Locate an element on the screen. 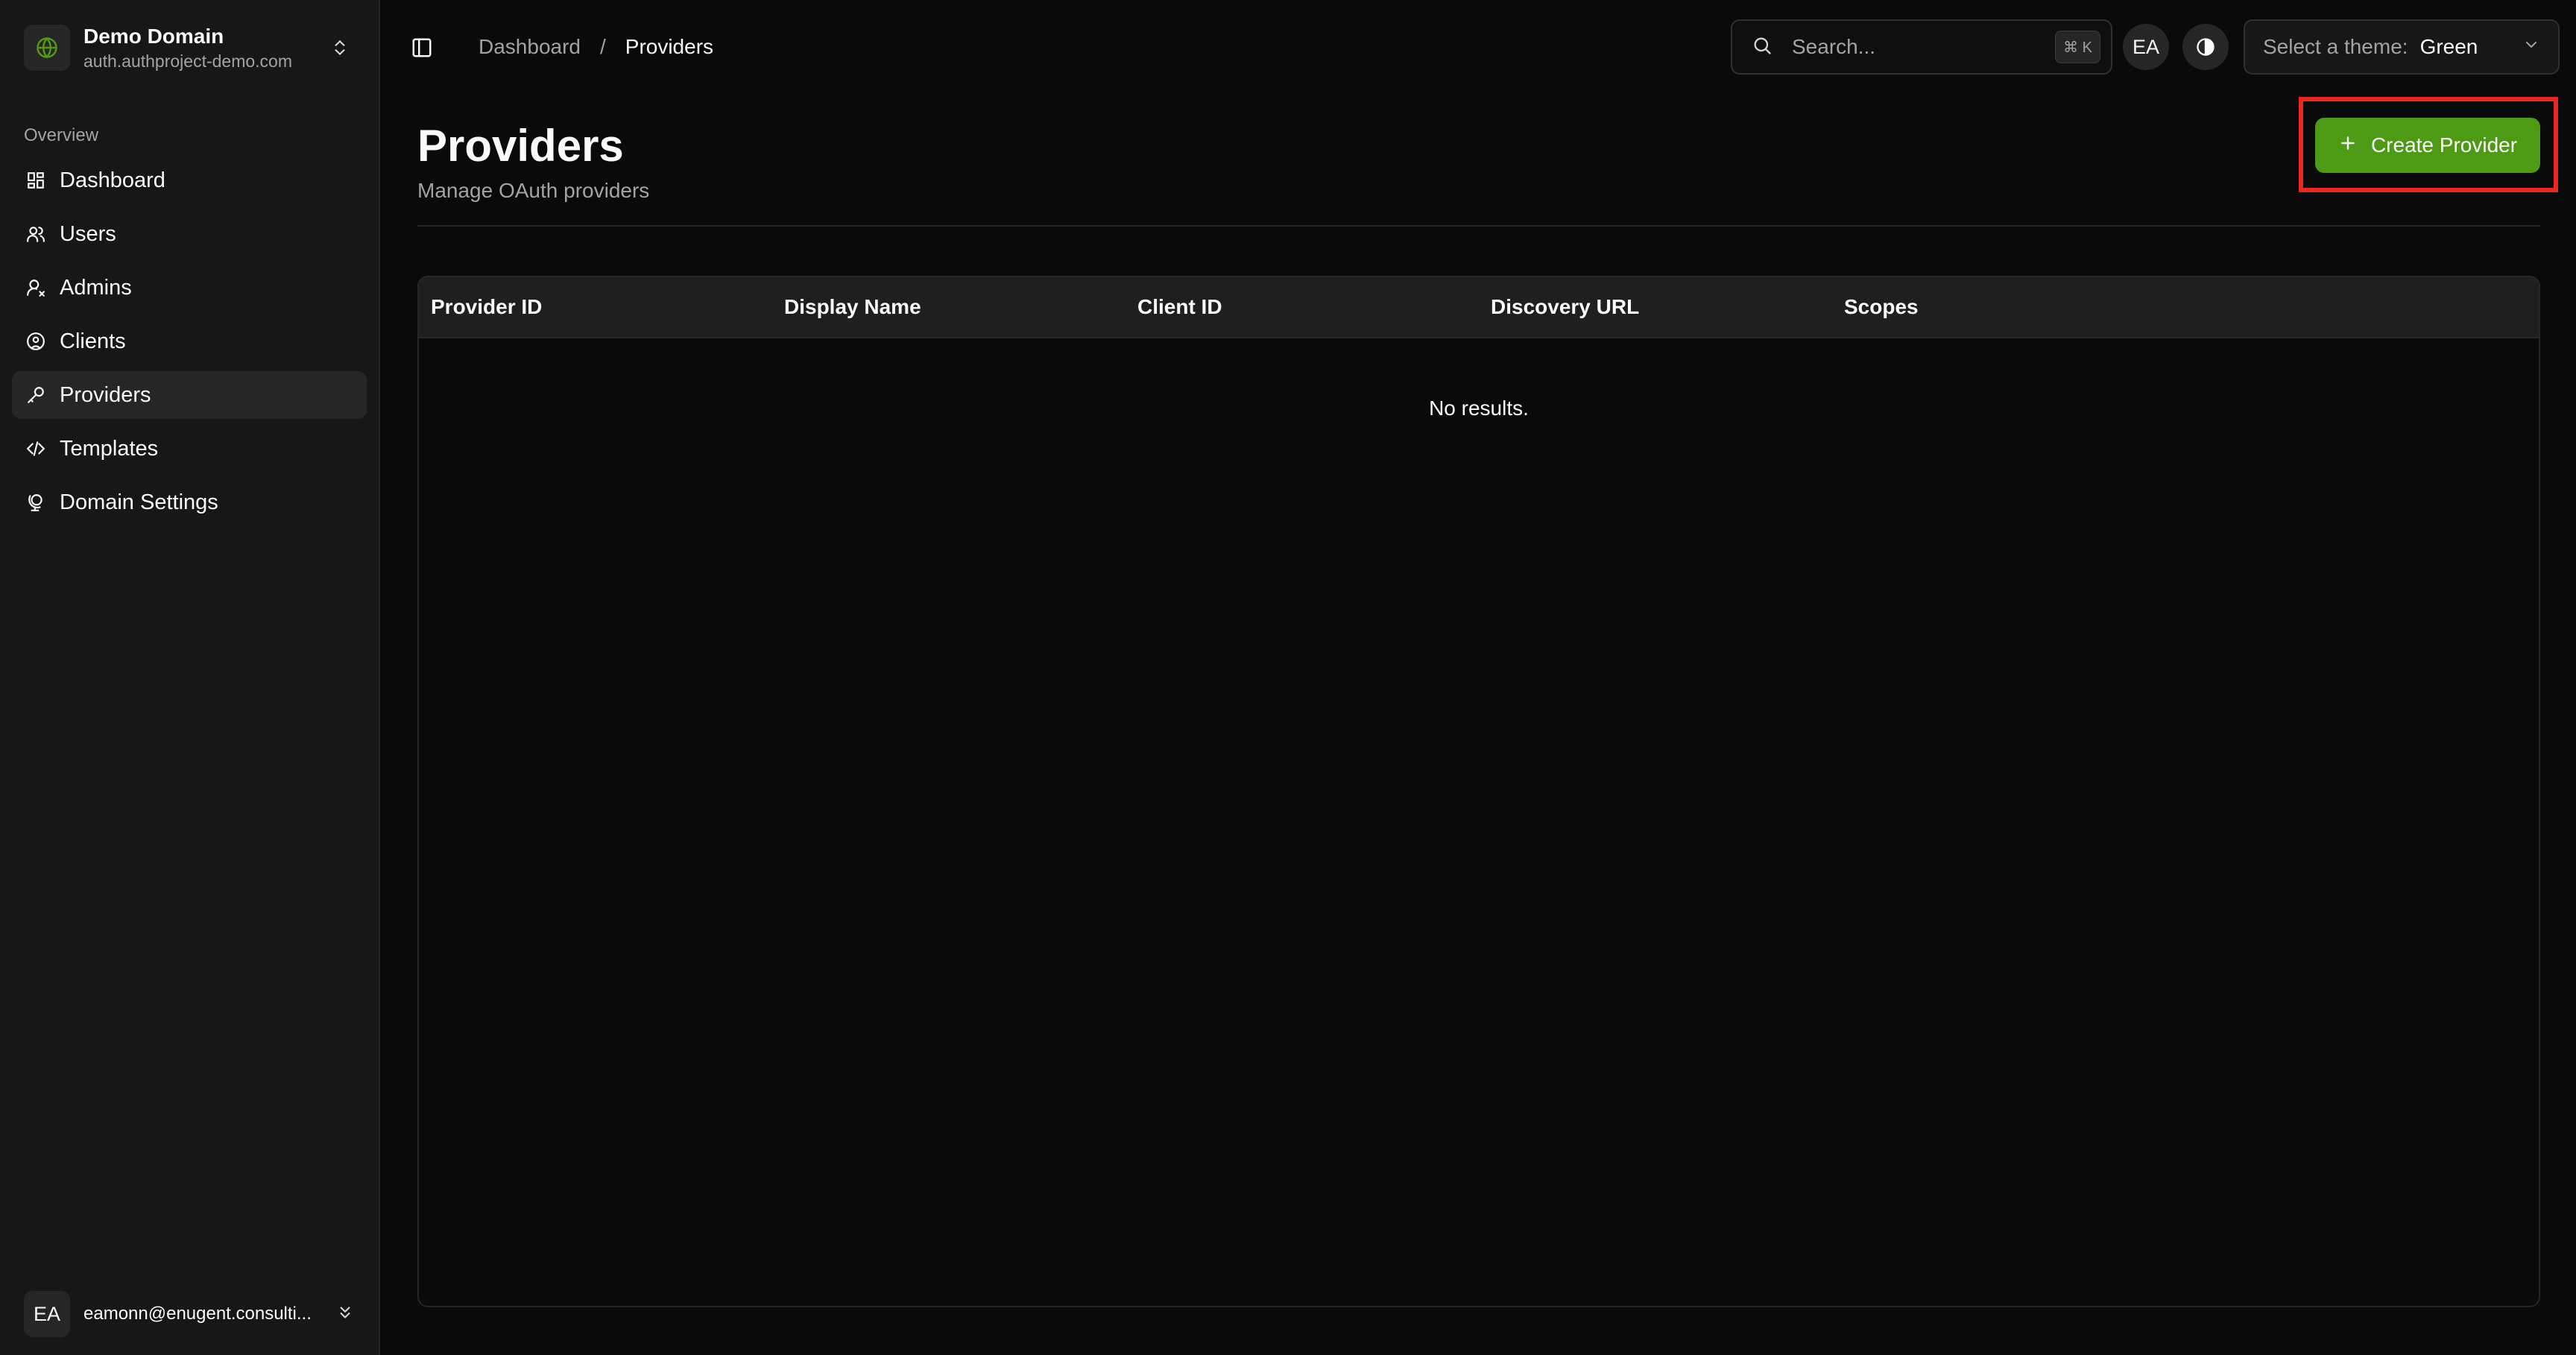 This screenshot has height=1355, width=2576. sidebar-item-label: Templates is located at coordinates (110, 449).